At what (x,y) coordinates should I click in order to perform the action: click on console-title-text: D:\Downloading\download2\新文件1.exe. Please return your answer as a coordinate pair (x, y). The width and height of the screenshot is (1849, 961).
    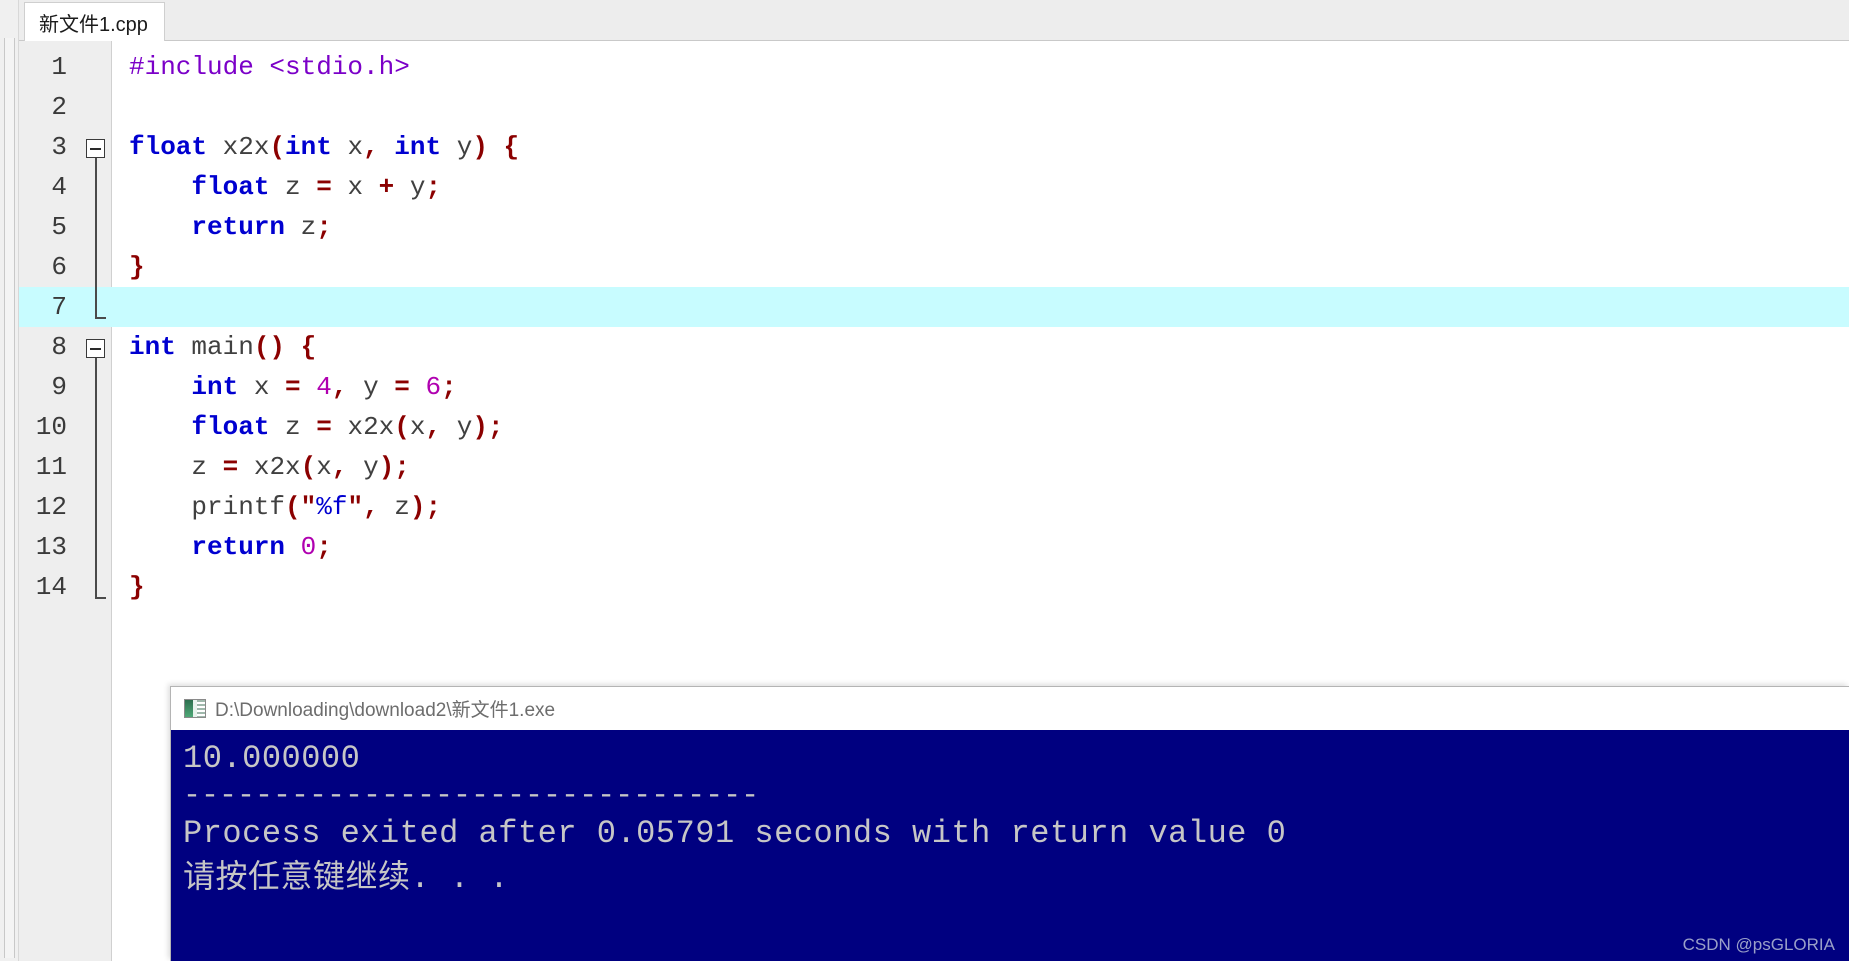
    Looking at the image, I should click on (385, 710).